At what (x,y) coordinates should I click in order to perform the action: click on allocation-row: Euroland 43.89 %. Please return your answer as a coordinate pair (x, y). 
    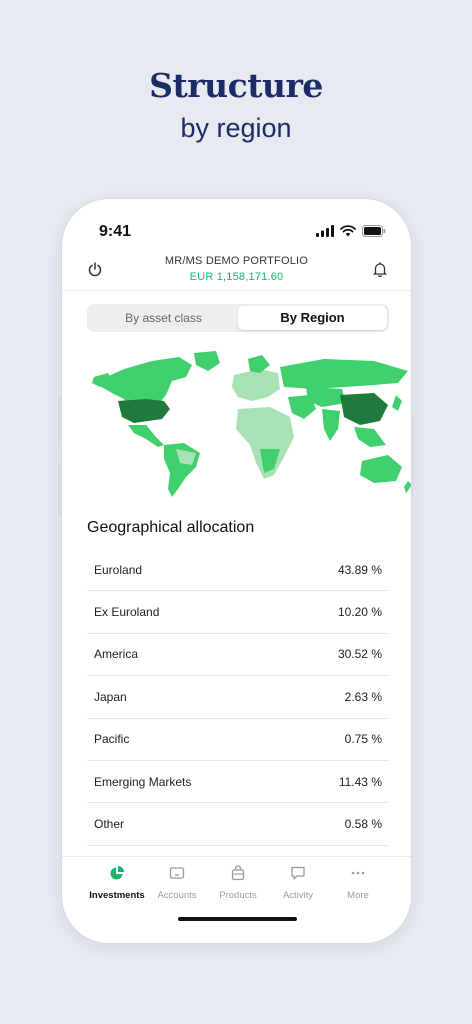
    Looking at the image, I should click on (238, 570).